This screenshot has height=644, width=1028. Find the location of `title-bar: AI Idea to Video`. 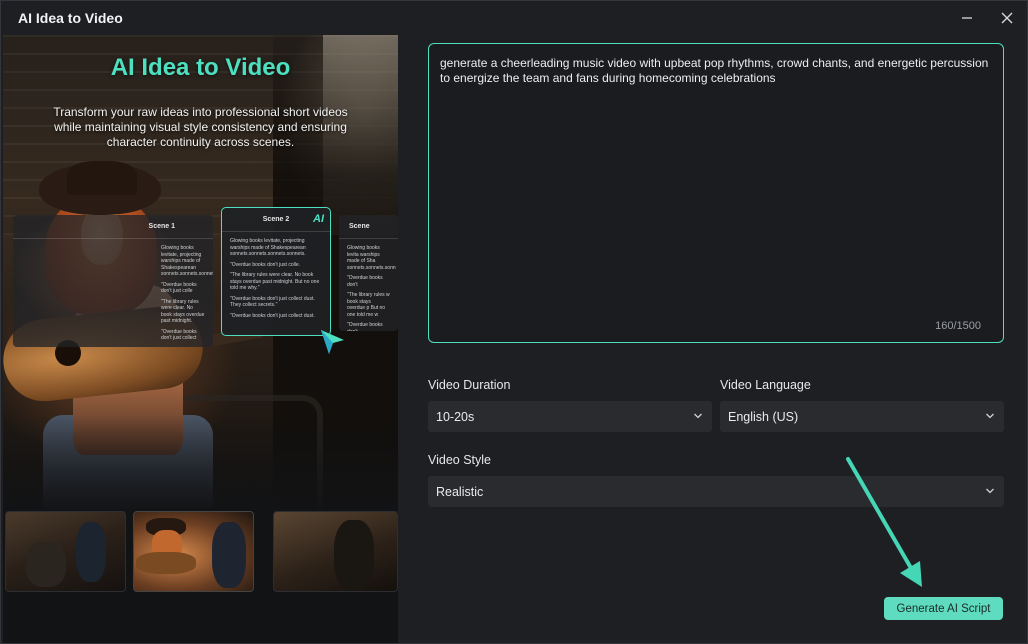

title-bar: AI Idea to Video is located at coordinates (514, 18).